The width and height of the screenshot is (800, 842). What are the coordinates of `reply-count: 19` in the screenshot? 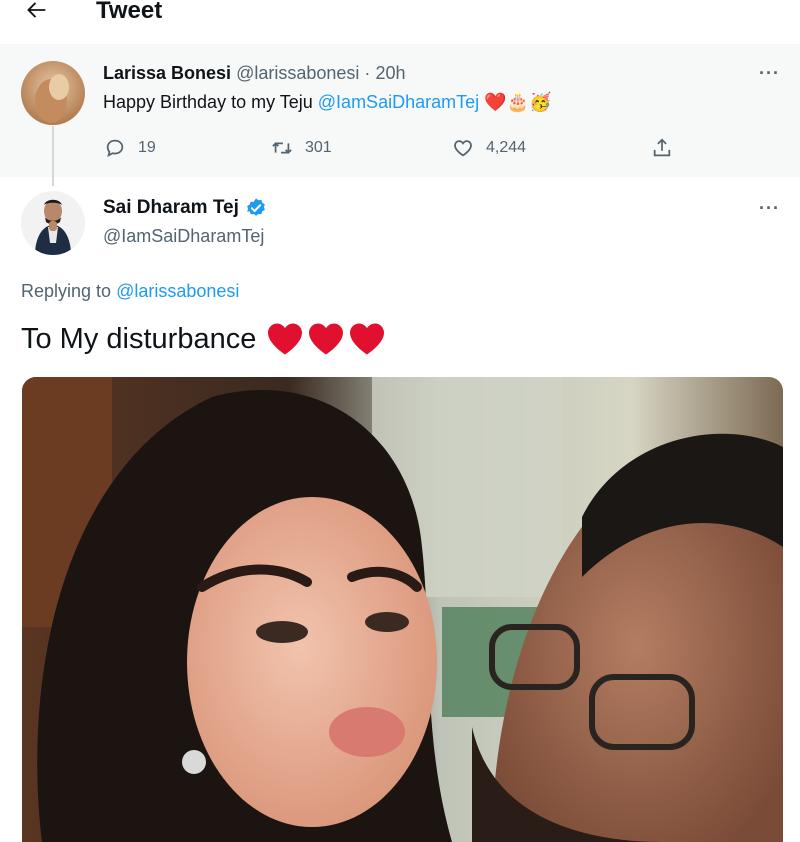 It's located at (147, 147).